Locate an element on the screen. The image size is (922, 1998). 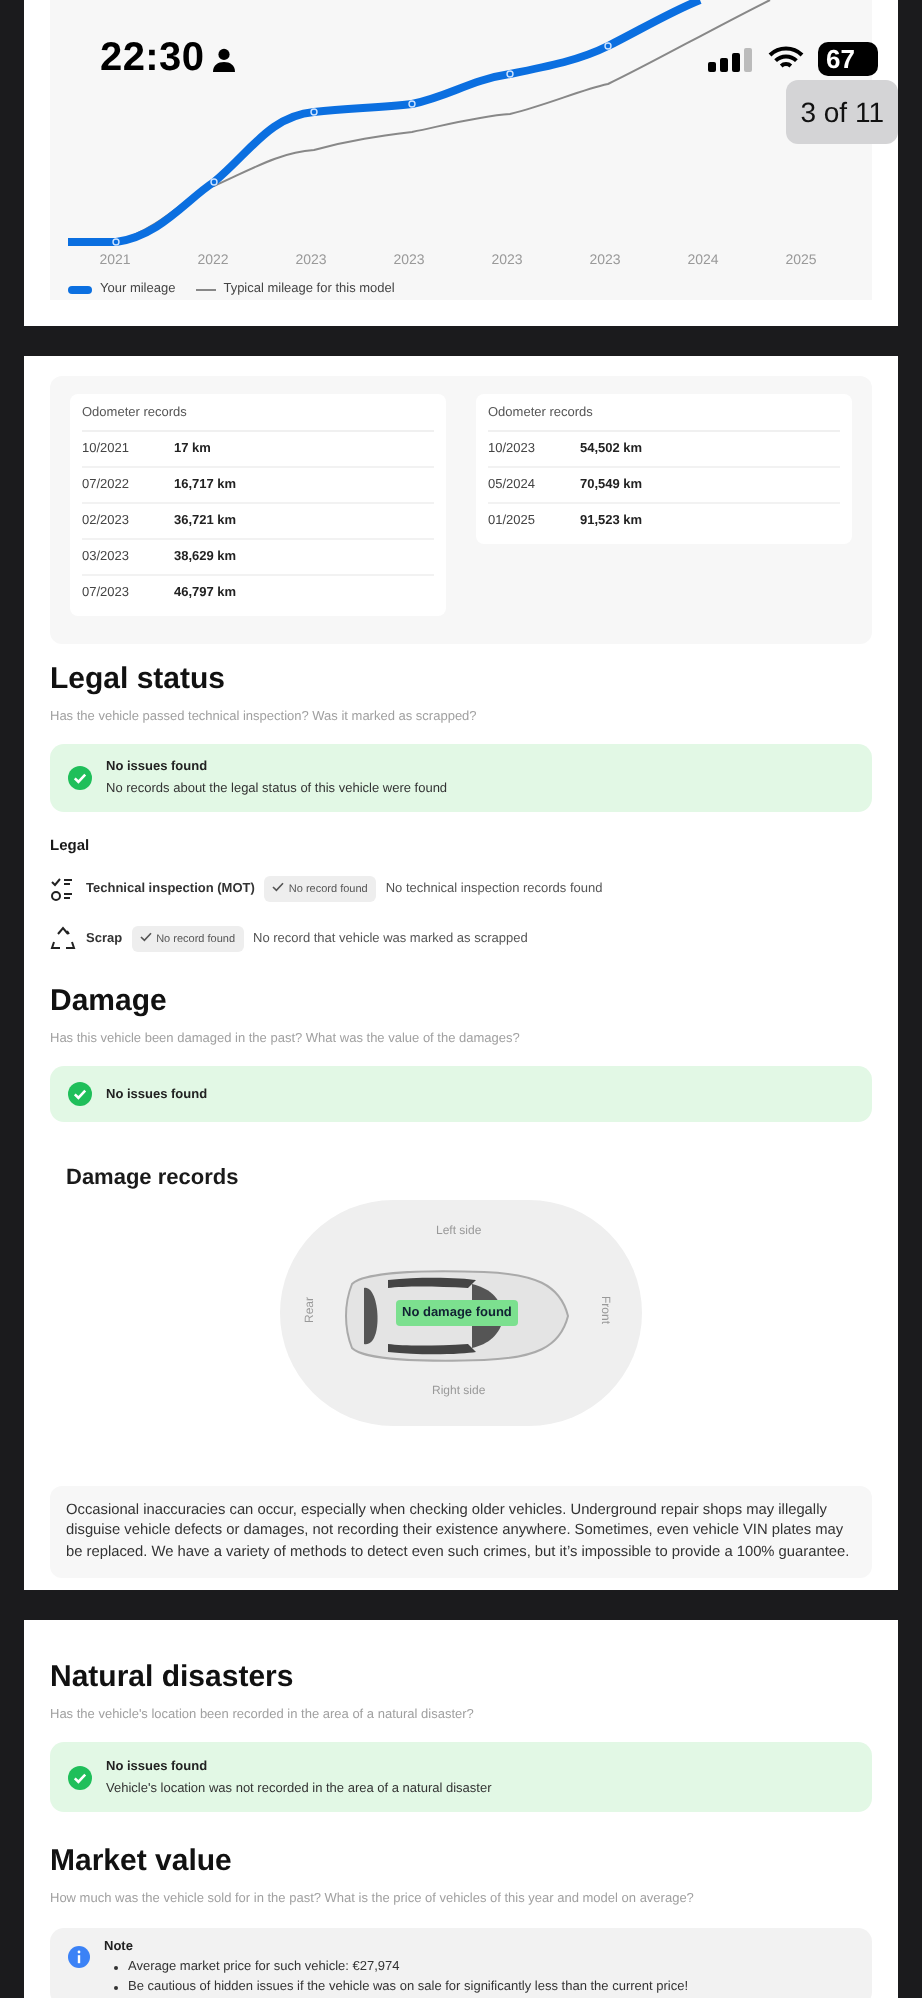
battery-level: 67 is located at coordinates (848, 59).